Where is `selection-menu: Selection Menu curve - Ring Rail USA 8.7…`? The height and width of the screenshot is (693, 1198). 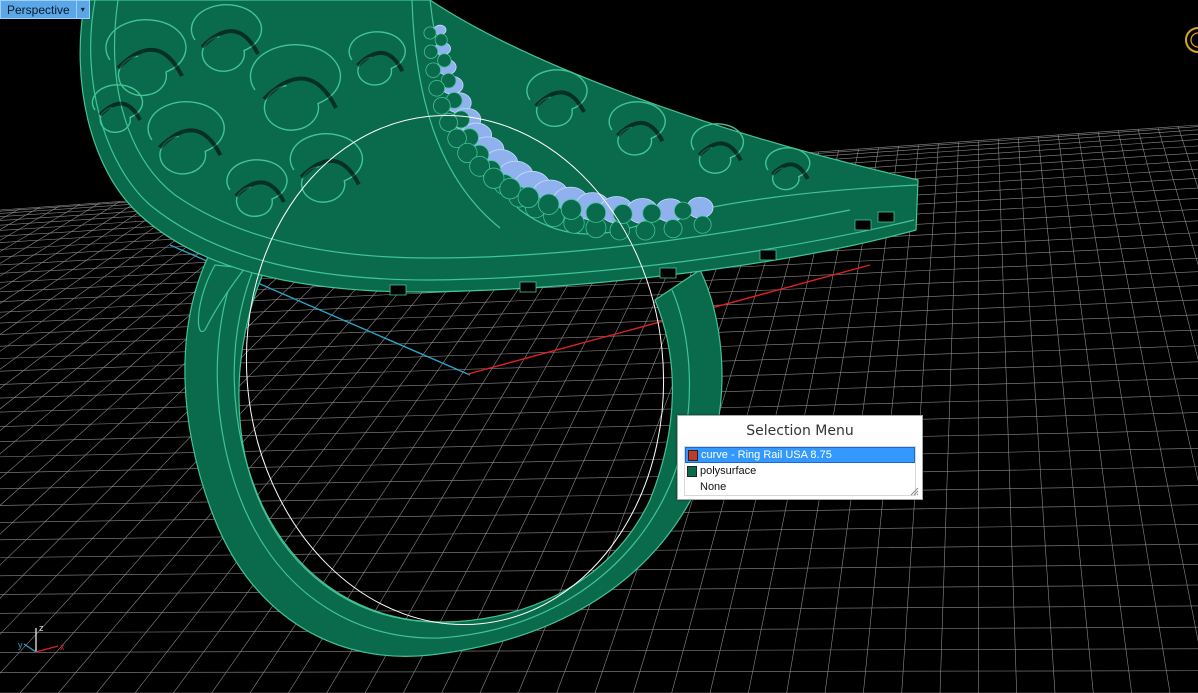 selection-menu: Selection Menu curve - Ring Rail USA 8.7… is located at coordinates (800, 457).